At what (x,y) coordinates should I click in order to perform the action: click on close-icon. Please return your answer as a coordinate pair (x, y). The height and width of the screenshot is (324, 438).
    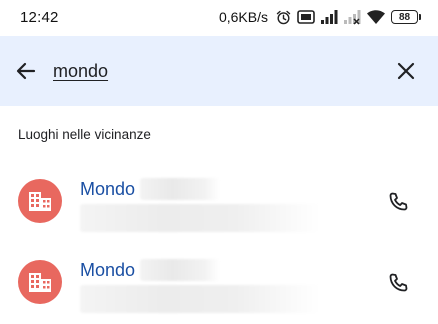
    Looking at the image, I should click on (406, 71).